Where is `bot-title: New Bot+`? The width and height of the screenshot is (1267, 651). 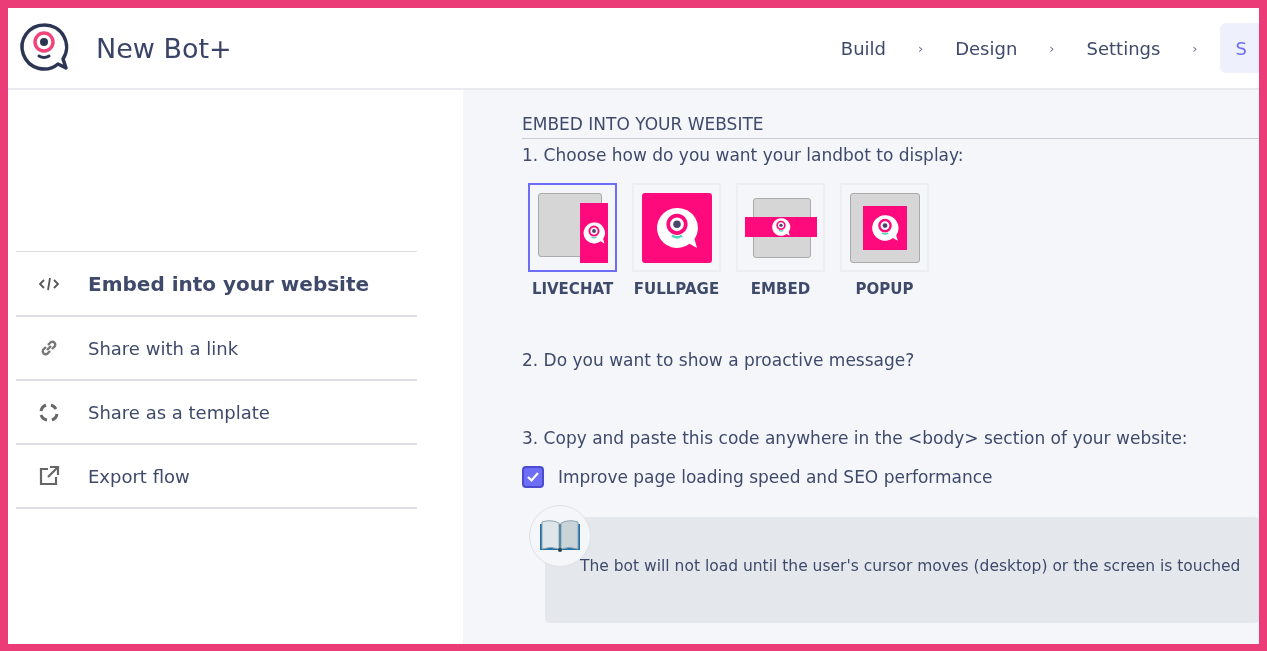
bot-title: New Bot+ is located at coordinates (164, 48).